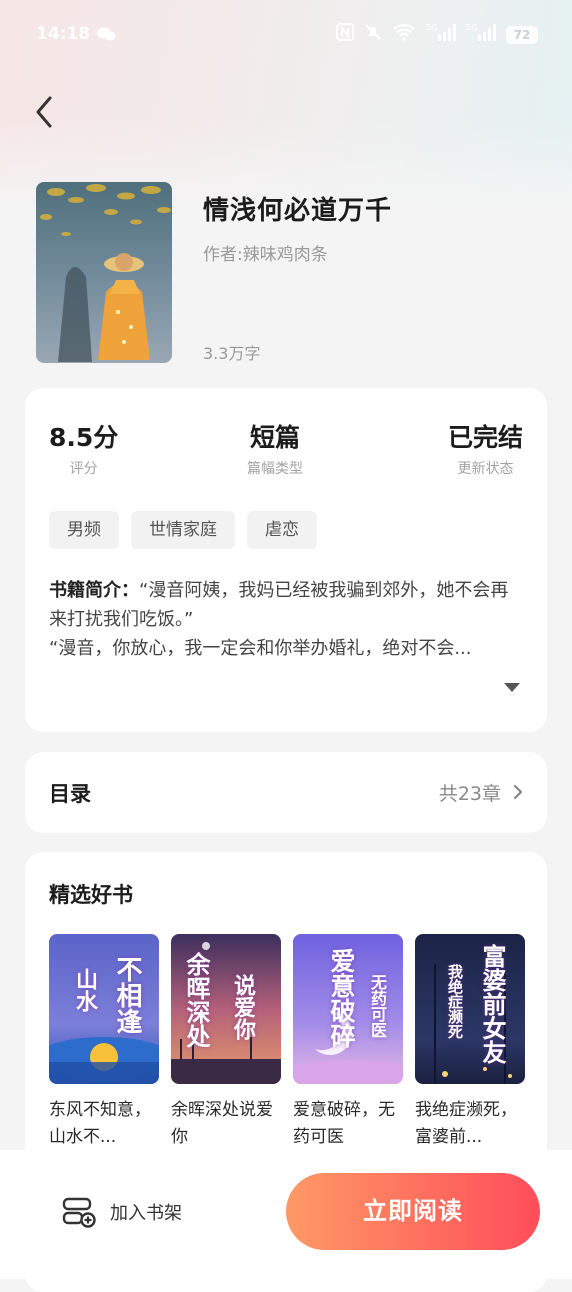 Image resolution: width=572 pixels, height=1292 pixels. What do you see at coordinates (94, 590) in the screenshot?
I see `intro-label: 书籍简介：` at bounding box center [94, 590].